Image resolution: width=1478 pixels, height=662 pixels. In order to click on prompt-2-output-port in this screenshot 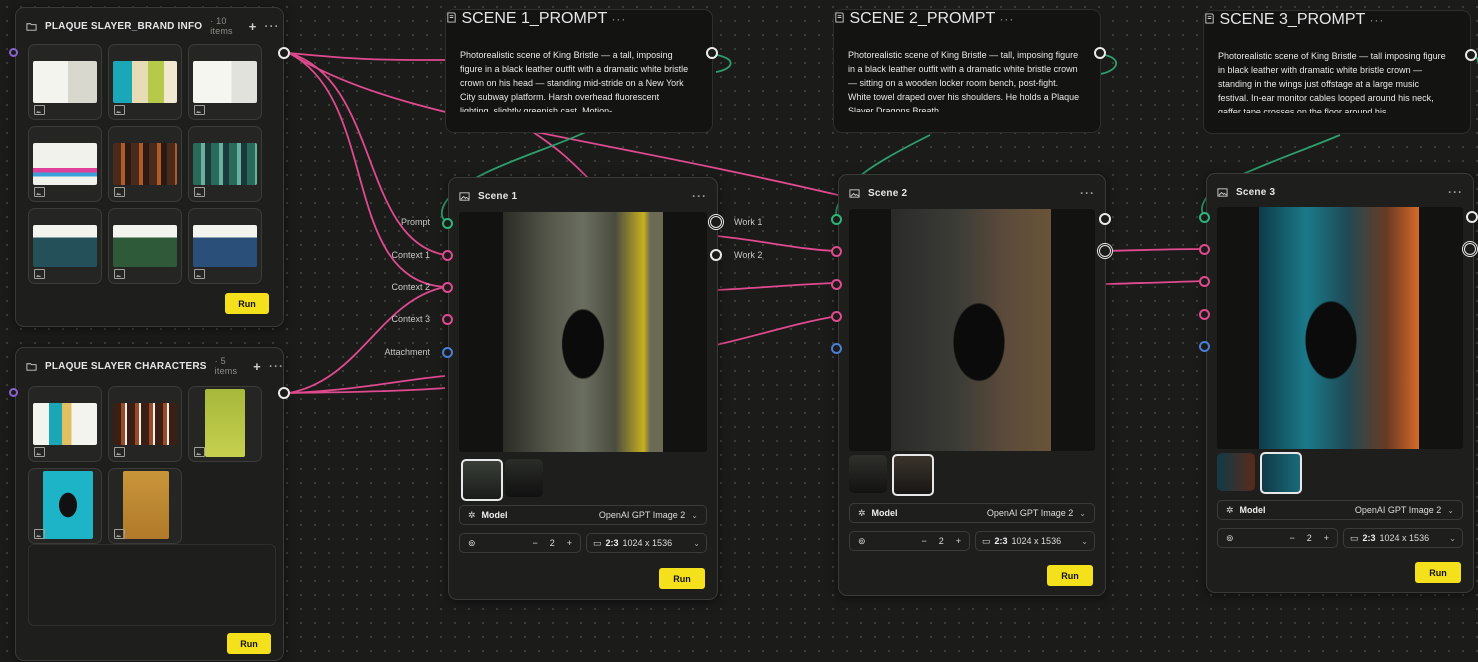, I will do `click(1100, 53)`.